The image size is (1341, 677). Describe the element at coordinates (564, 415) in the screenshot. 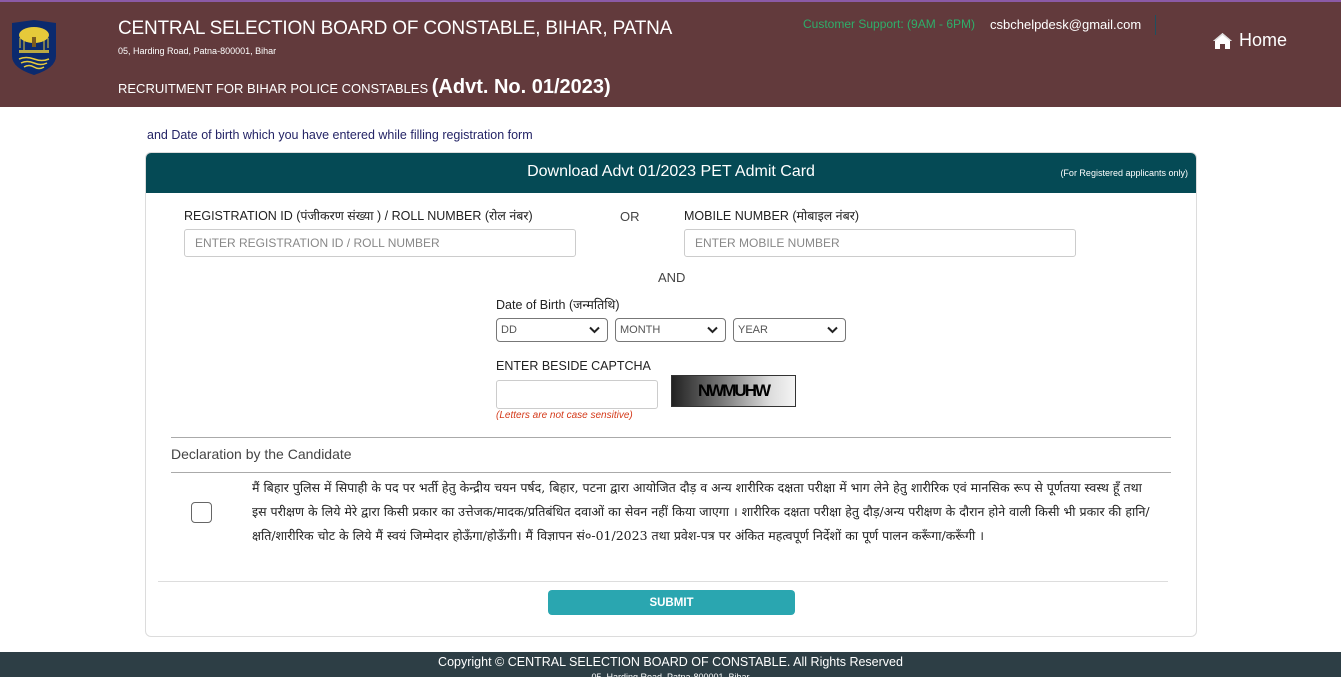

I see `captcha-hint: (Letters are not case sensitive)` at that location.